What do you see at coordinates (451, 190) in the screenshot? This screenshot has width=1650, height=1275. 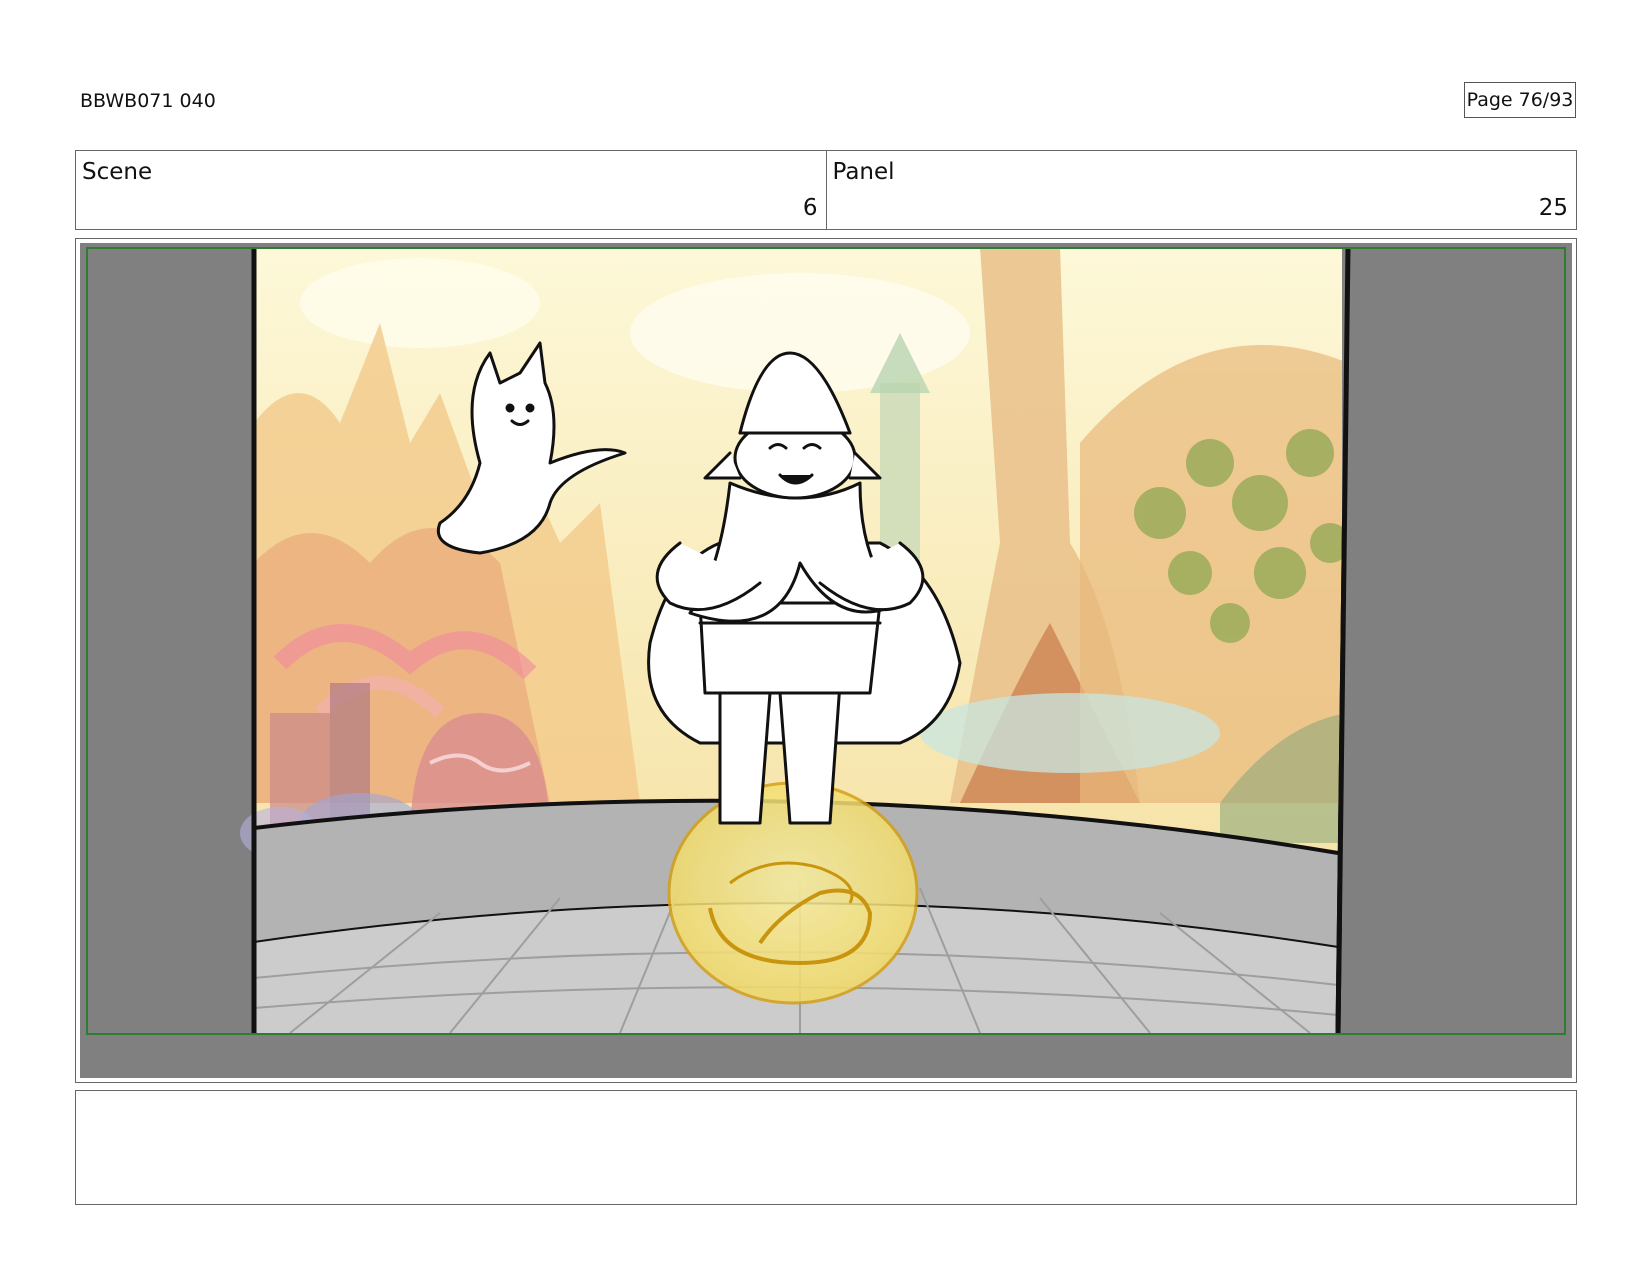 I see `scene-cell: Scene 6` at bounding box center [451, 190].